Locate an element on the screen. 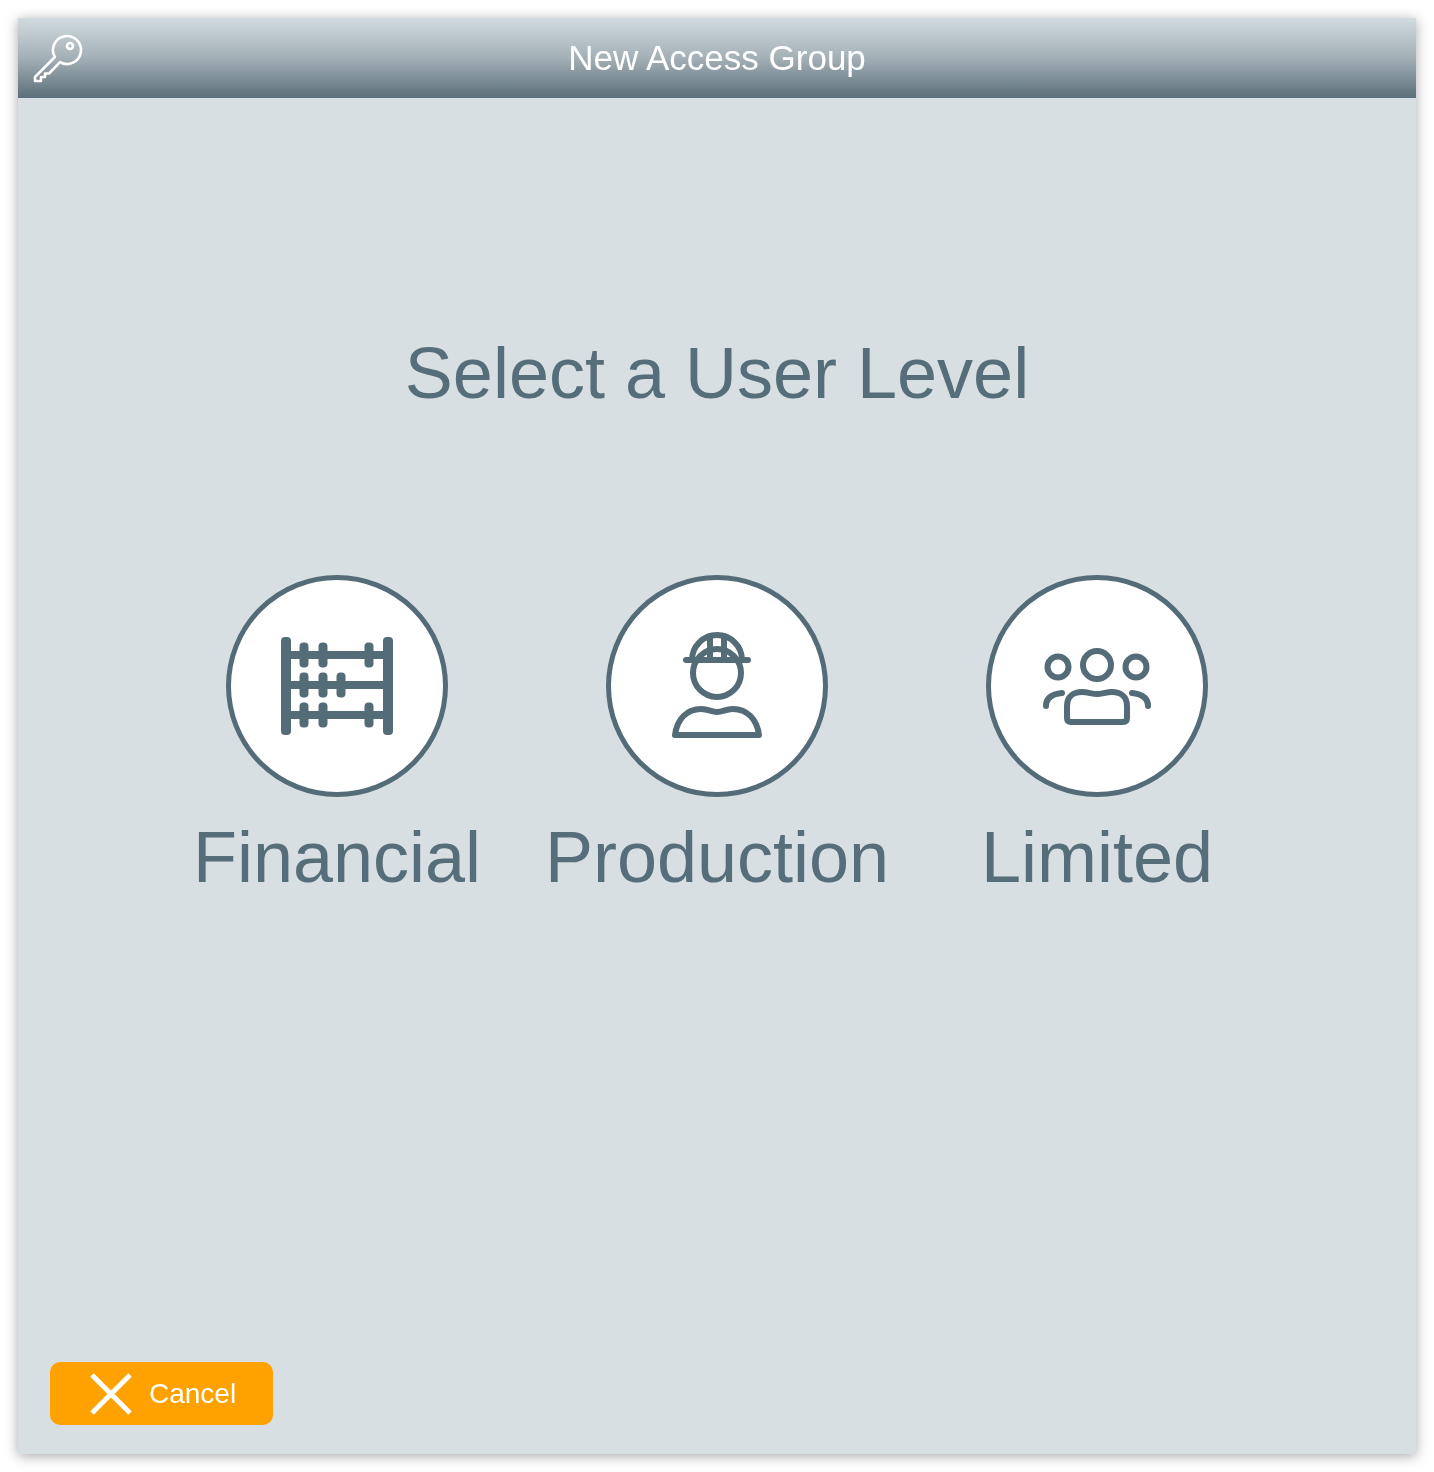 The width and height of the screenshot is (1434, 1472). user-level-label: Limited is located at coordinates (1097, 857).